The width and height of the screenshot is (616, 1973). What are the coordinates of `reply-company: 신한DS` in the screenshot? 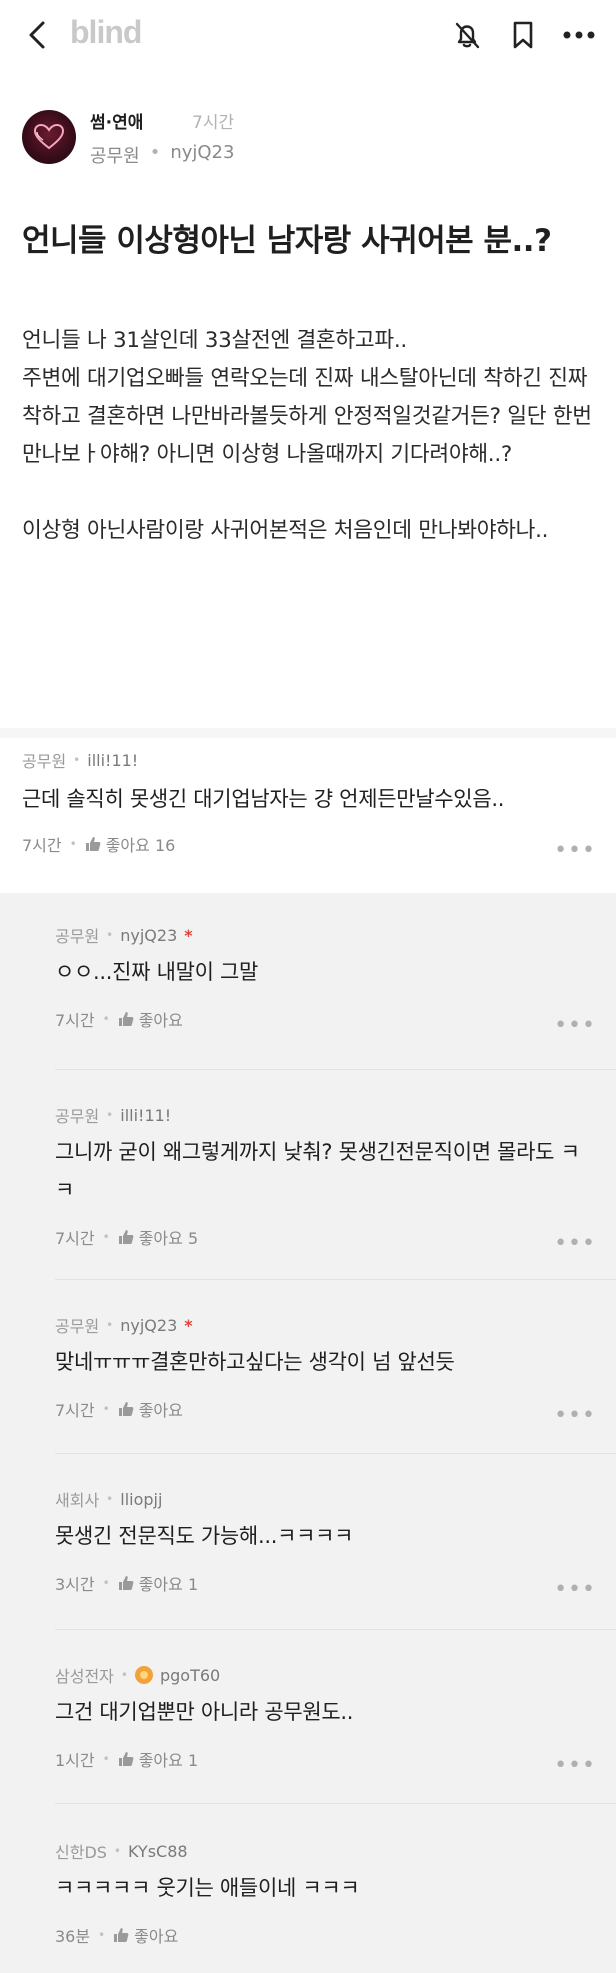 It's located at (81, 1852).